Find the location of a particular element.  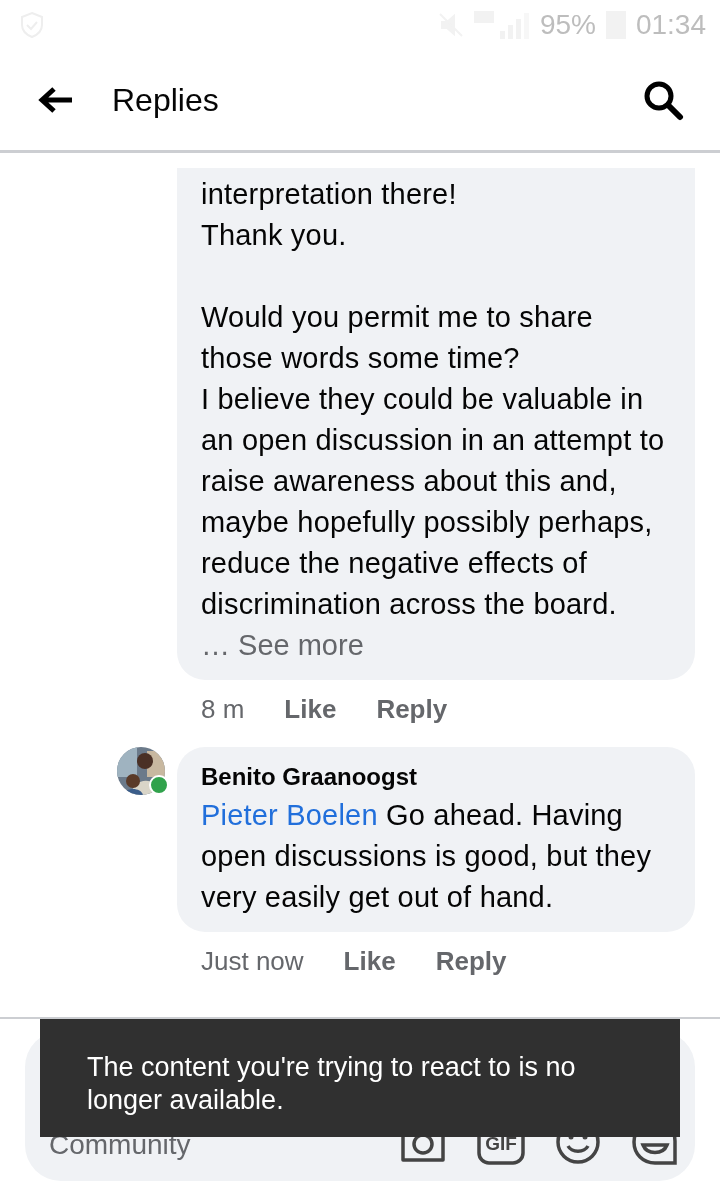

author-name: Benito Graanoogst is located at coordinates (436, 777).